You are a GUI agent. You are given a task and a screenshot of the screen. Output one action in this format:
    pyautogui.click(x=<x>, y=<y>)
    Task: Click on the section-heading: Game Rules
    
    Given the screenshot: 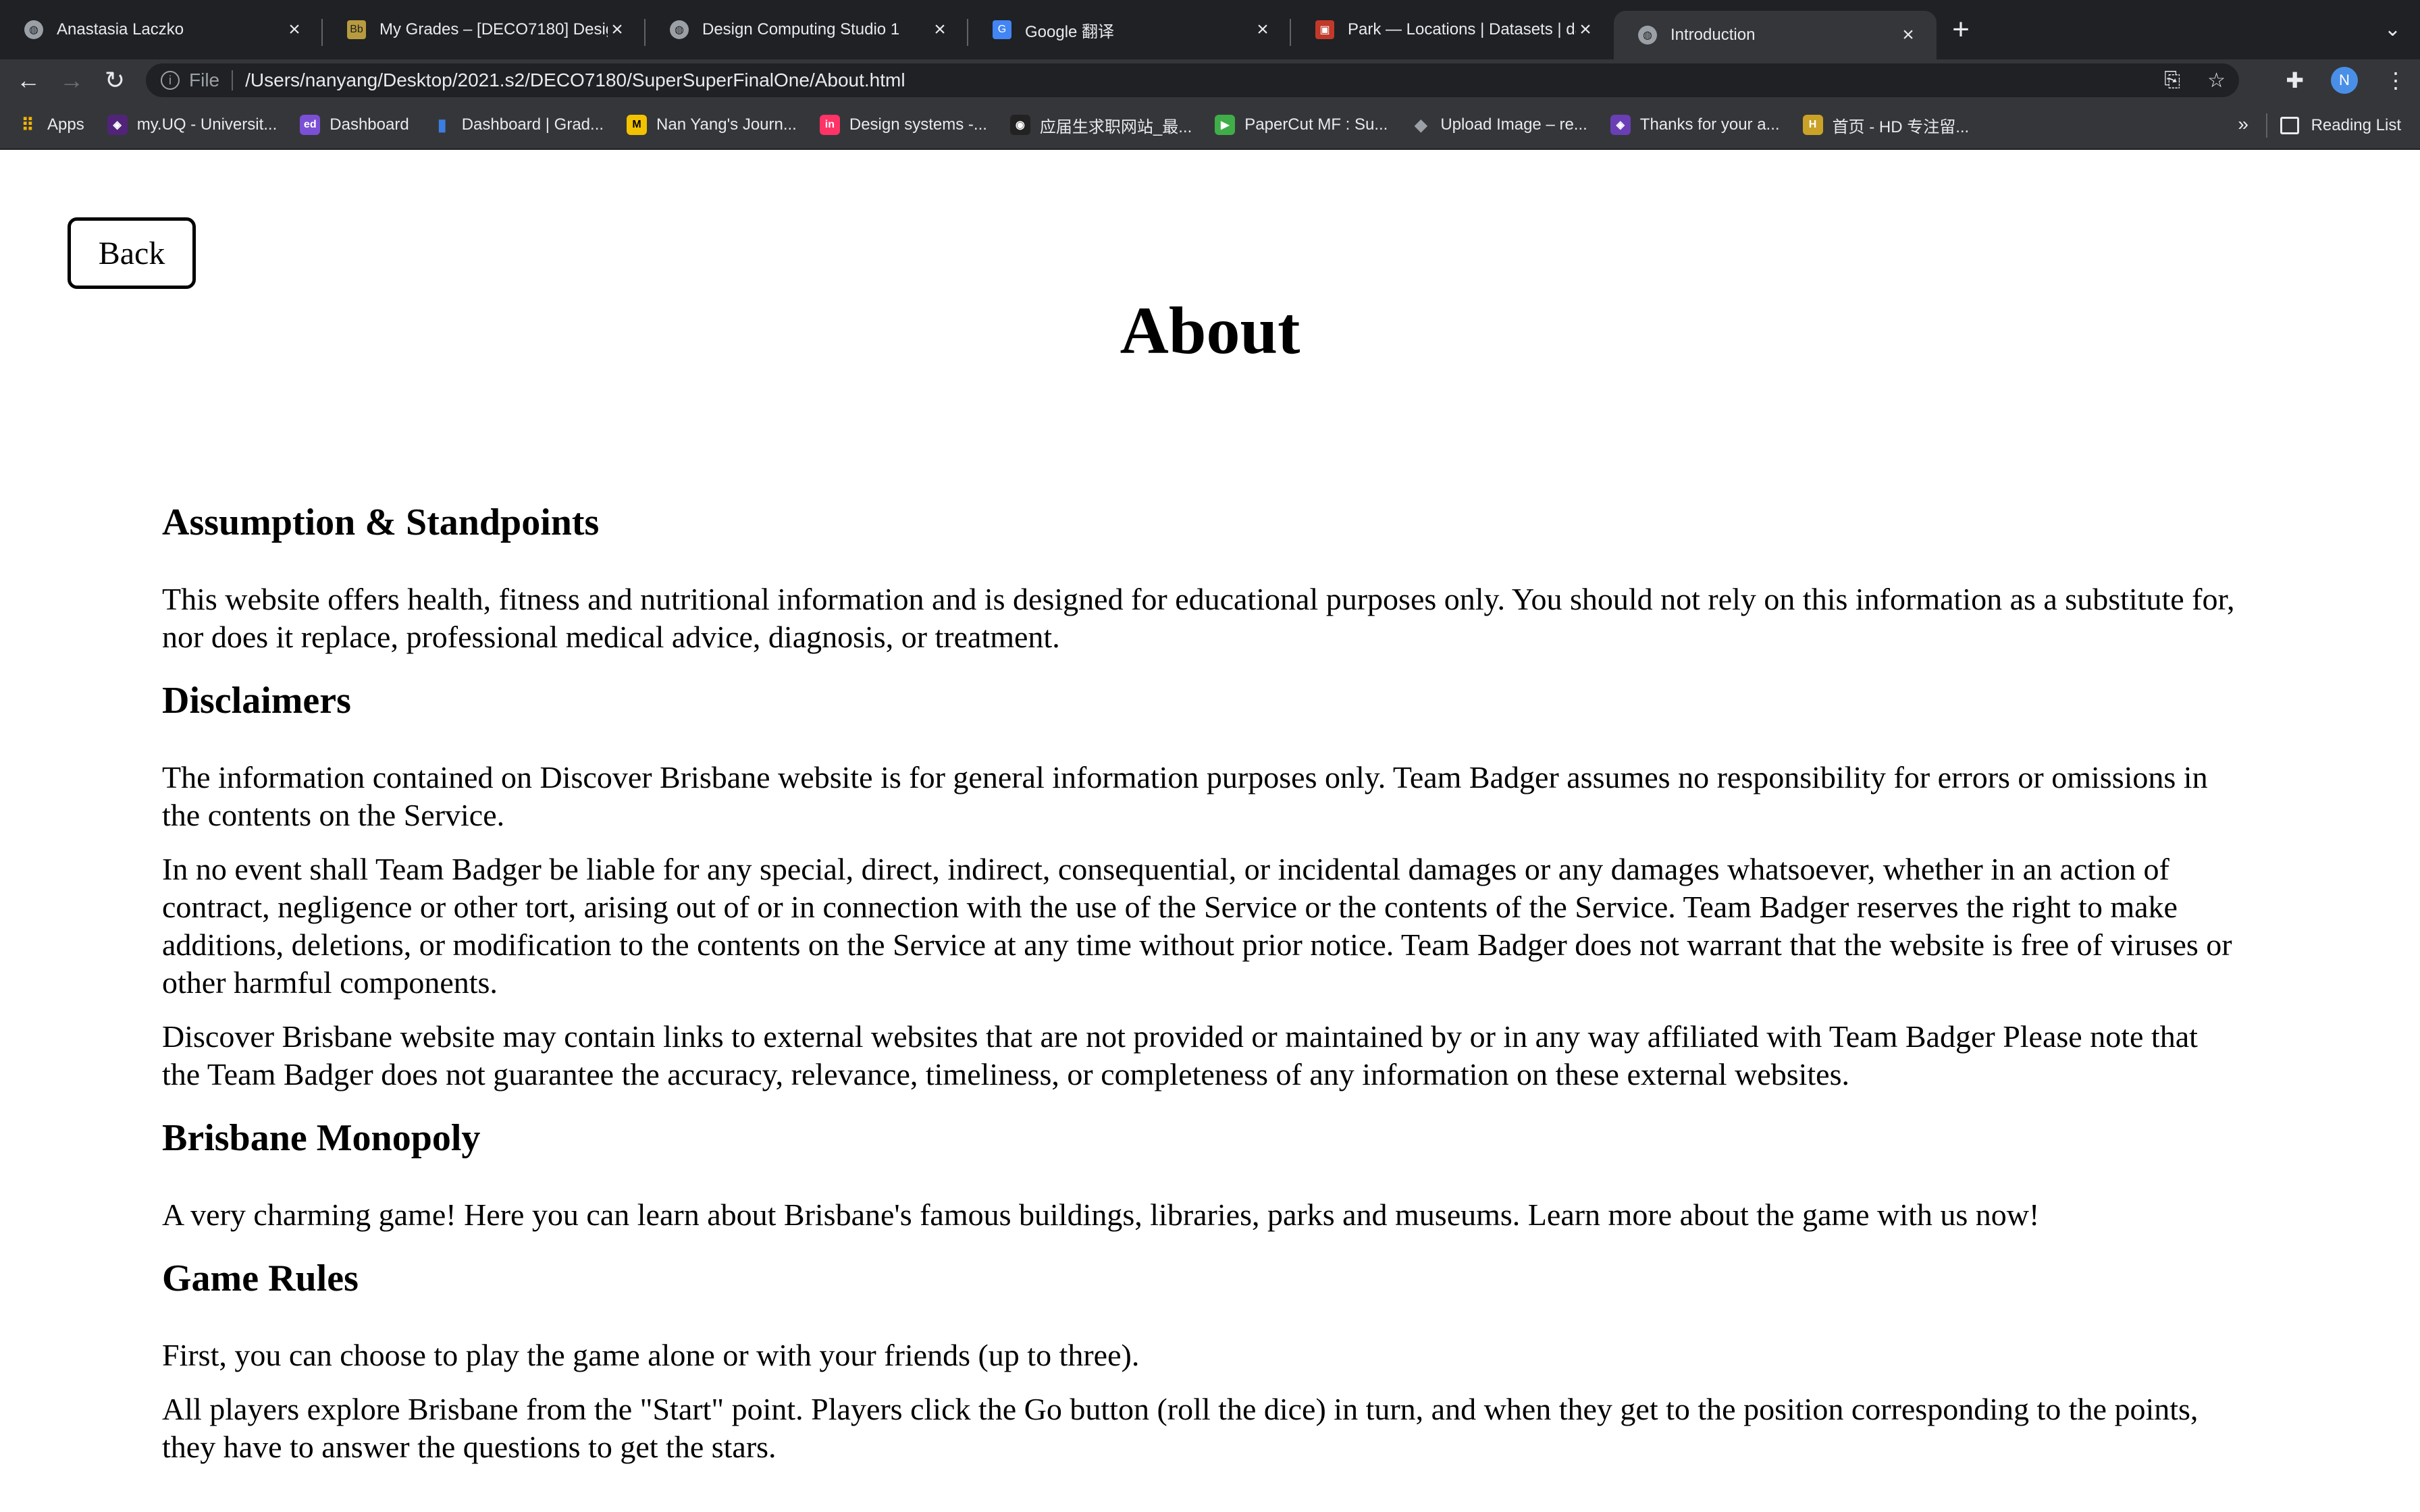 What is the action you would take?
    pyautogui.click(x=260, y=1278)
    